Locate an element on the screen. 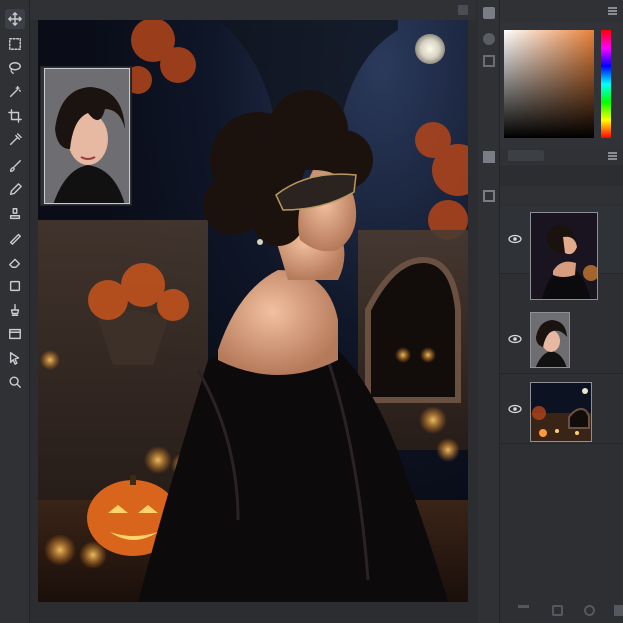  link-layers-icon is located at coordinates (523, 610).